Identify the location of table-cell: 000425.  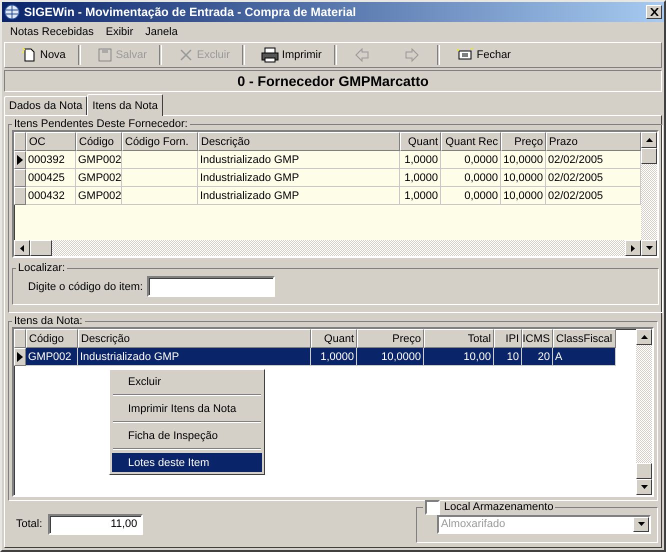
(51, 178).